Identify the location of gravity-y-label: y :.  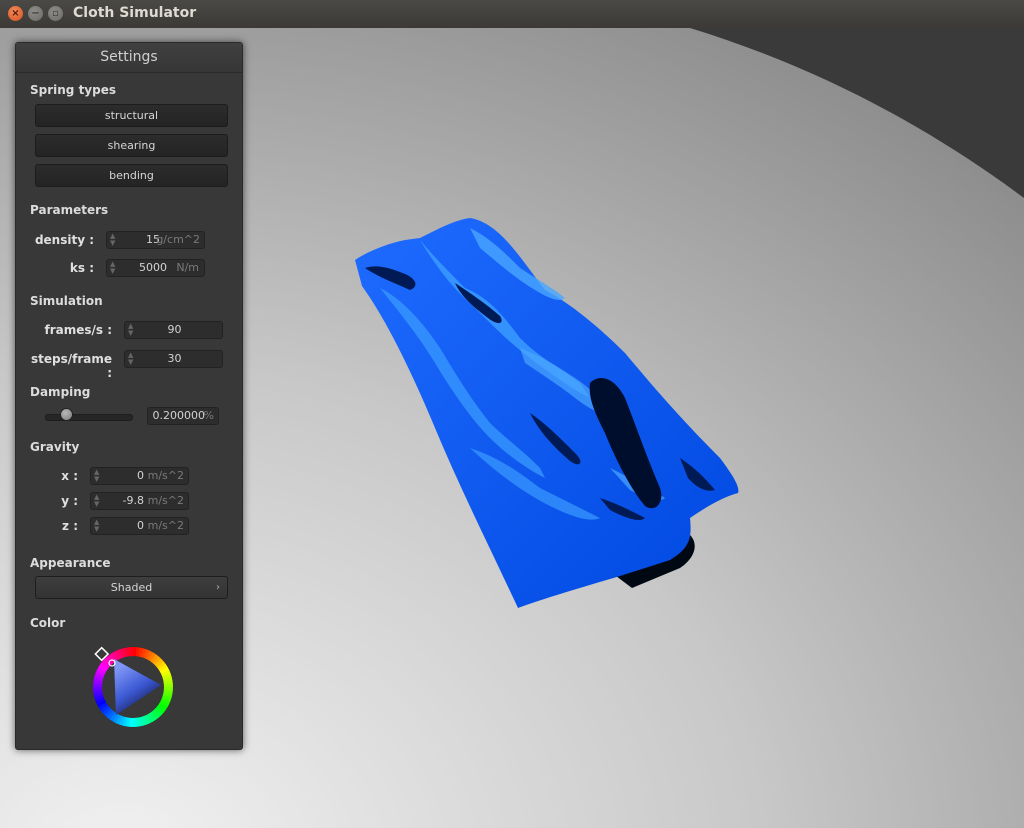
(69, 501).